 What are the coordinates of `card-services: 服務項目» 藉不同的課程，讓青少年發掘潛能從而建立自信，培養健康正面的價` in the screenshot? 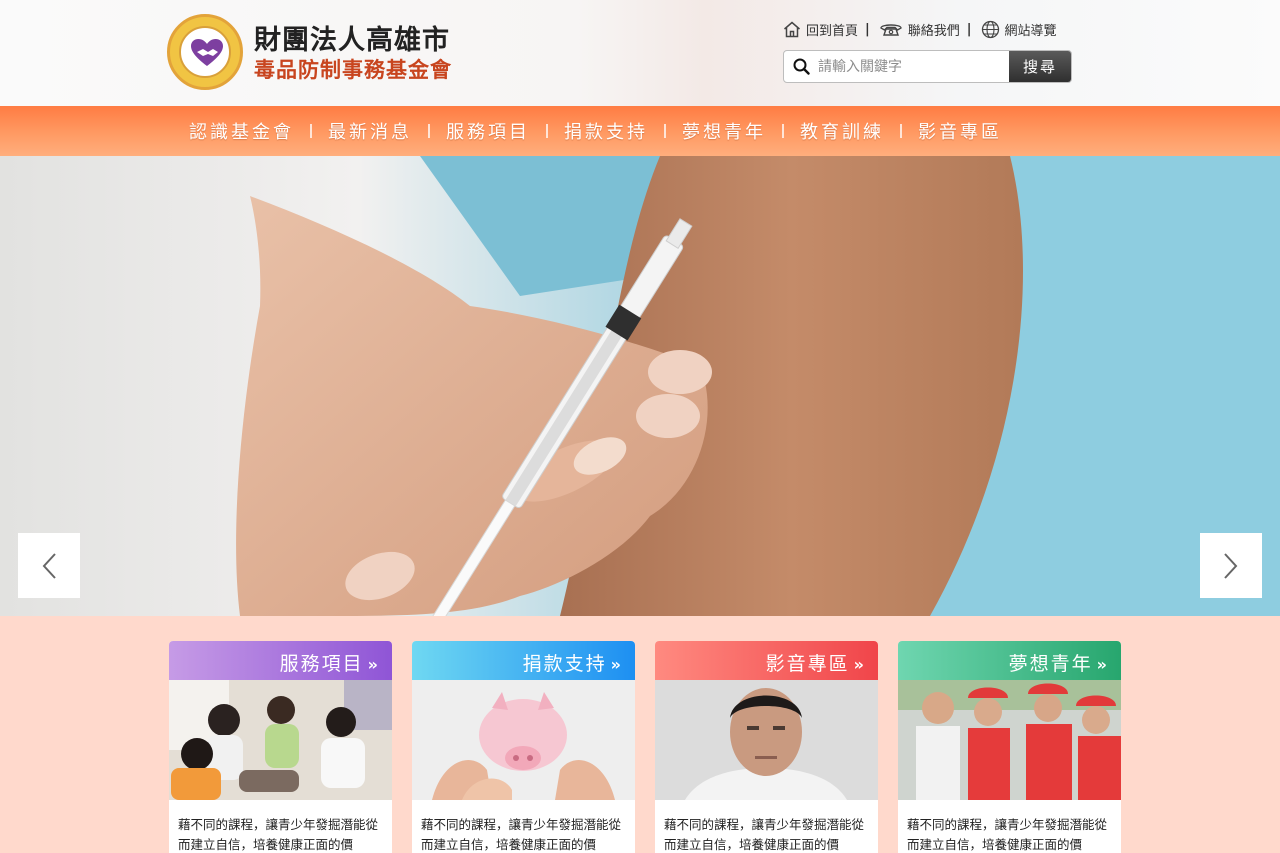 It's located at (280, 747).